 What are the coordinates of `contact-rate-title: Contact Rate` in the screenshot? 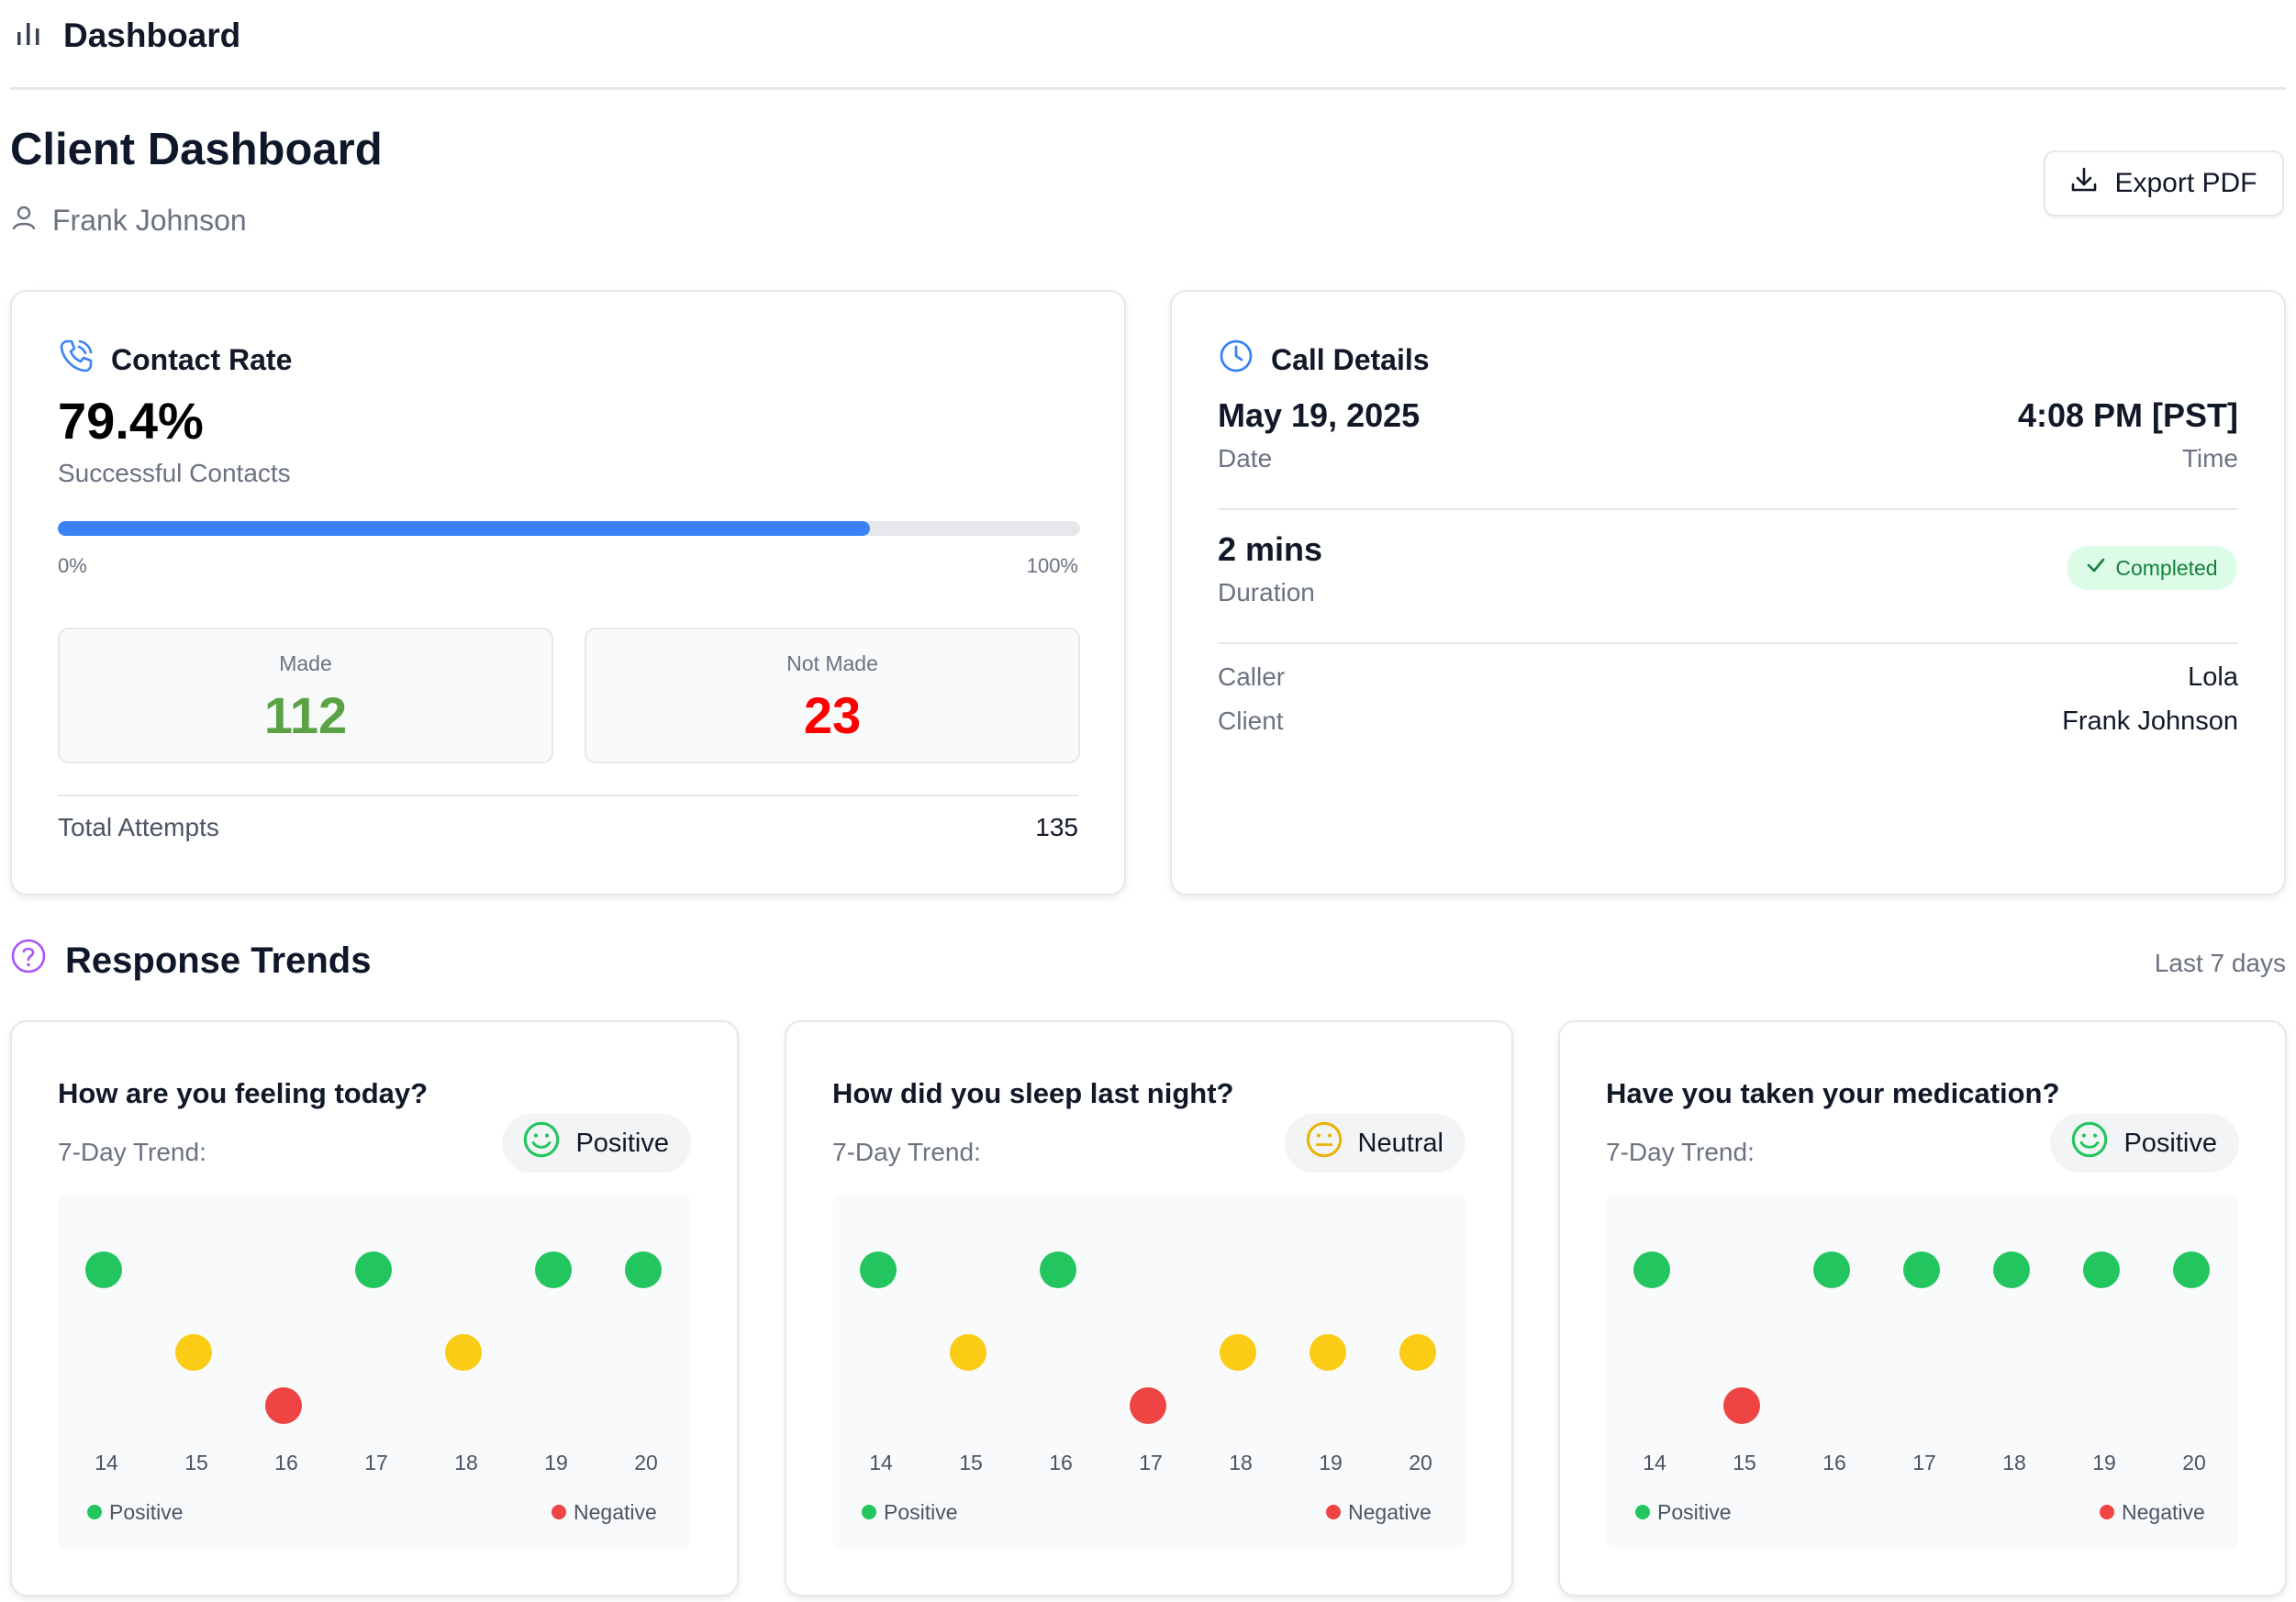 It's located at (202, 359).